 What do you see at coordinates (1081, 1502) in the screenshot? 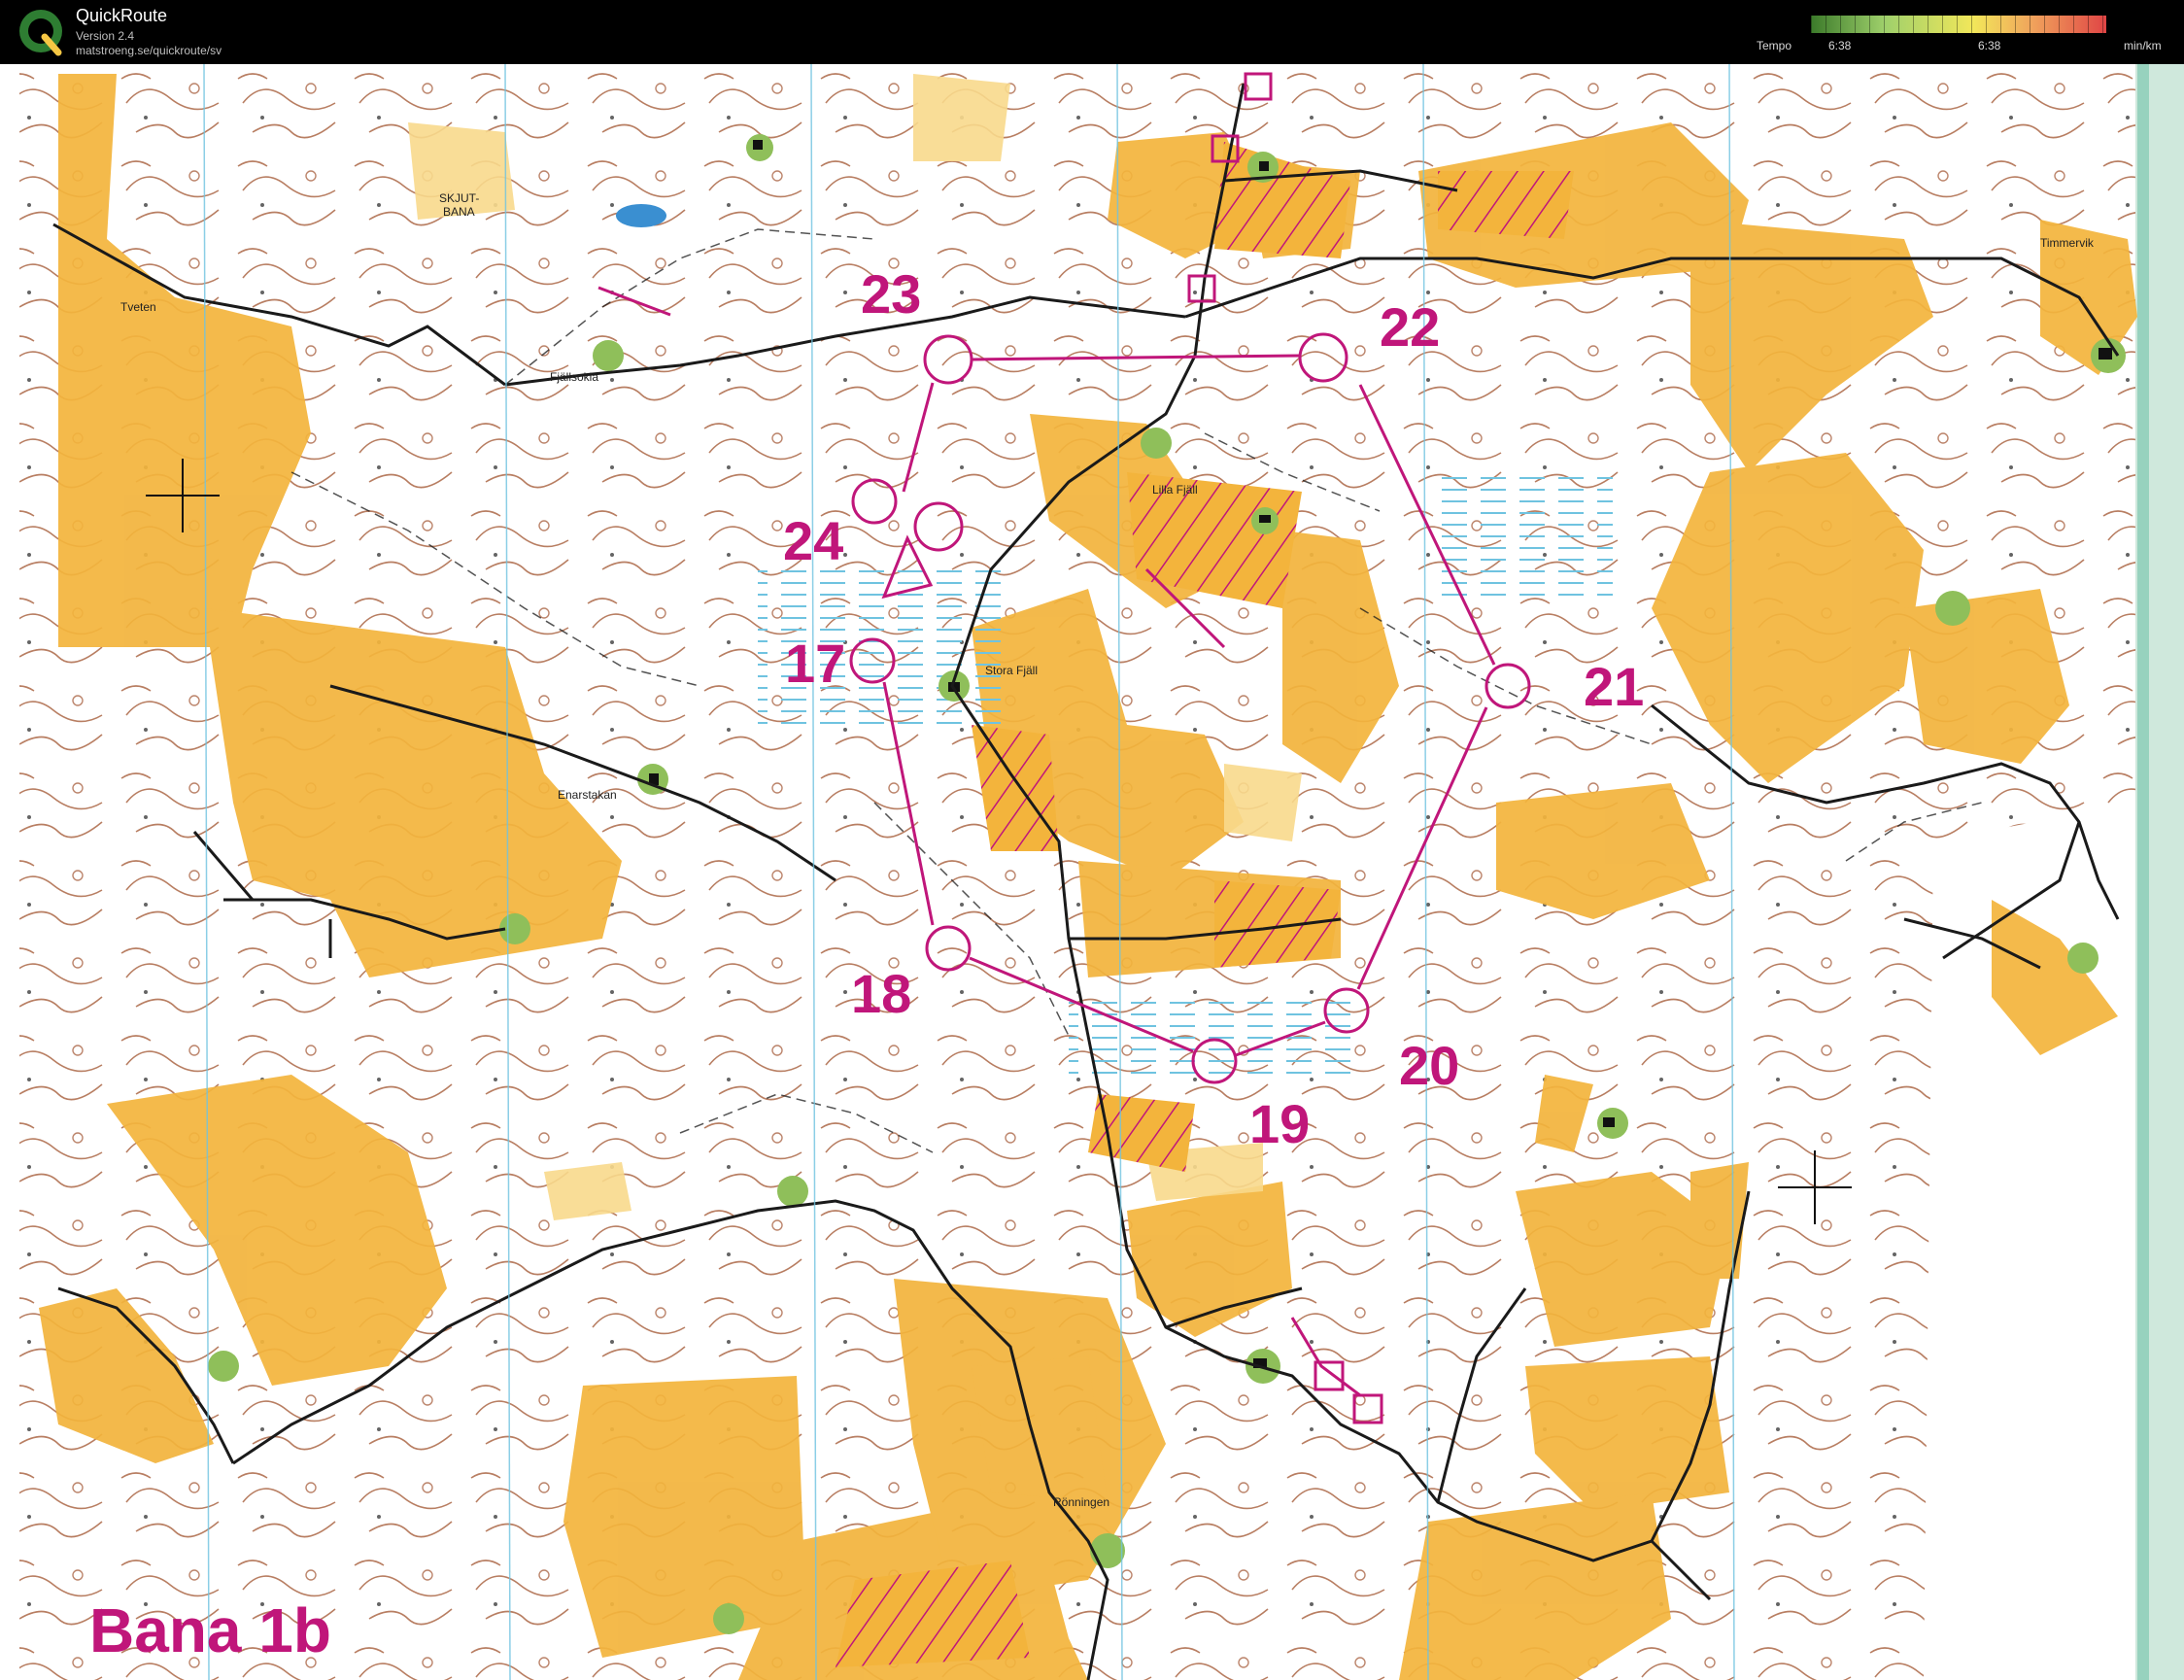
I see `place-ronningen: Rönningen` at bounding box center [1081, 1502].